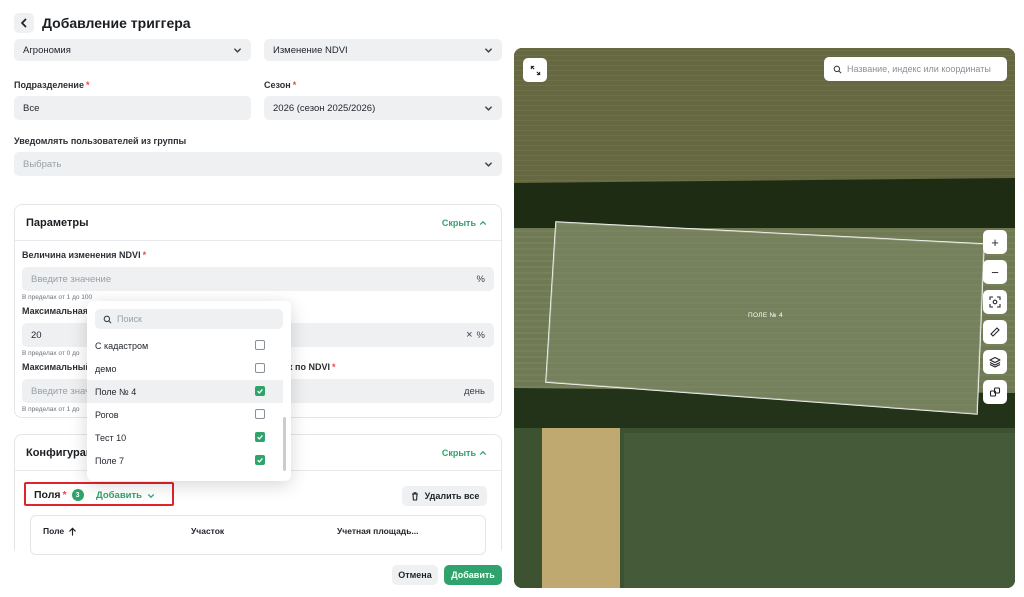 Image resolution: width=1024 pixels, height=597 pixels. I want to click on page-header: Добавление триггера, so click(102, 23).